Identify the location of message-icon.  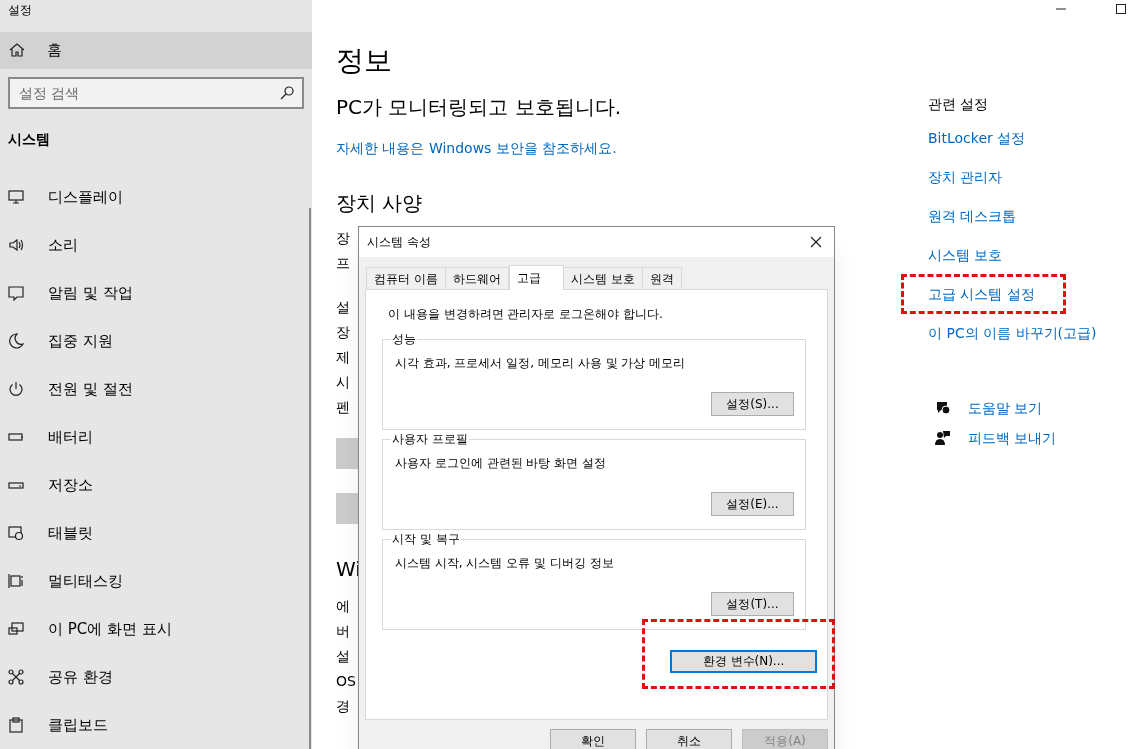
(16, 293).